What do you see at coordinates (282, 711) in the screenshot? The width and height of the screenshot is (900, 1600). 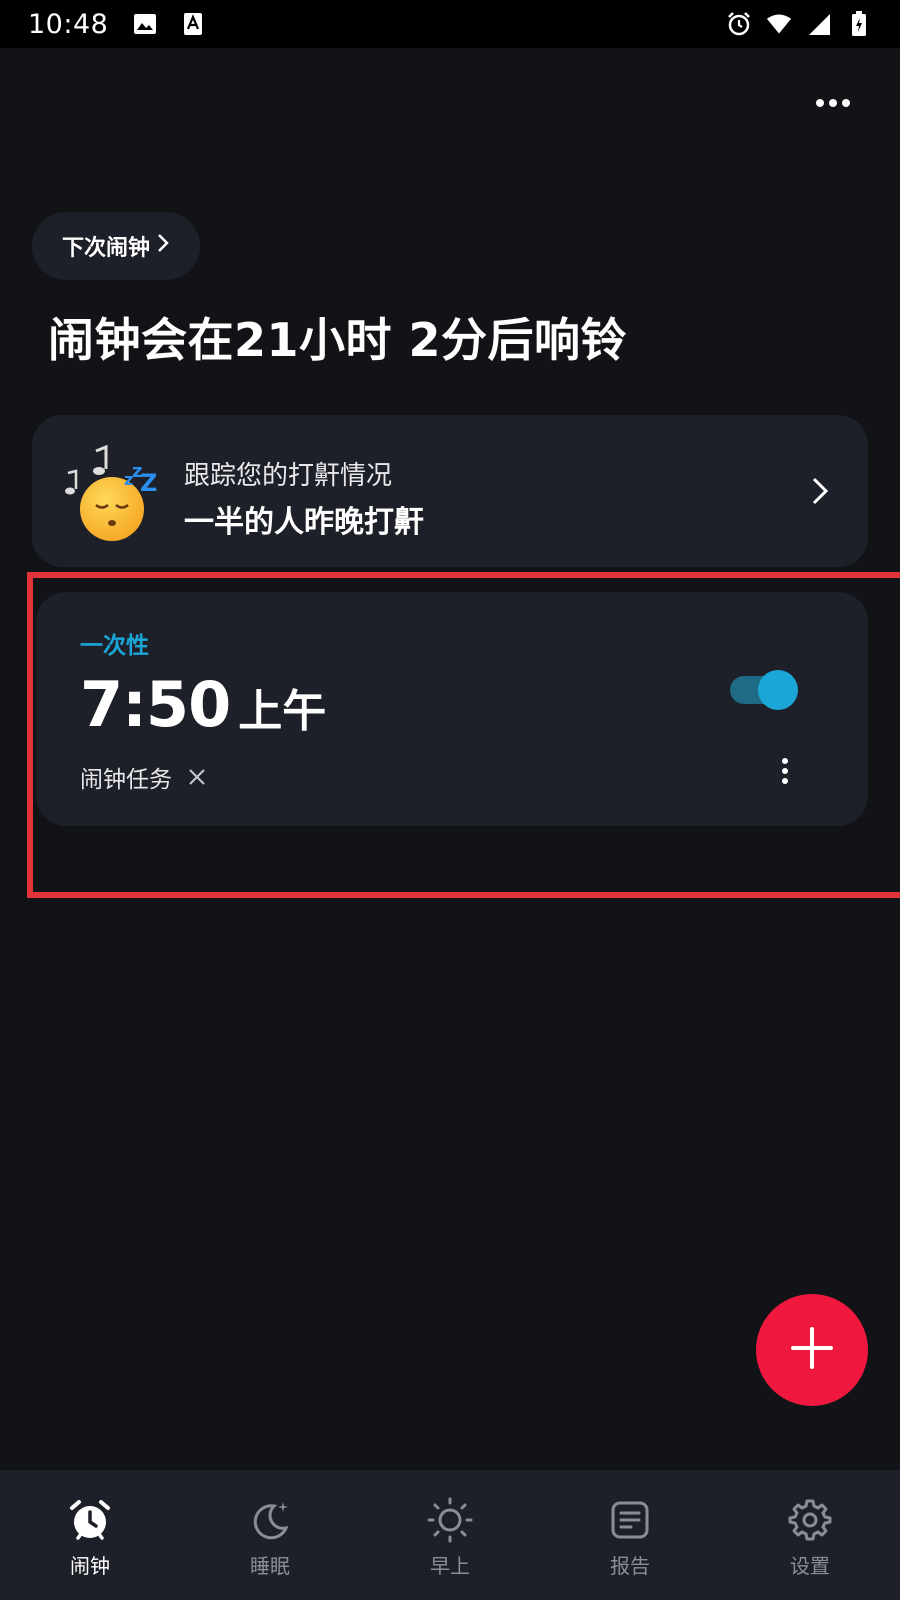 I see `alarm-ampm: 上午` at bounding box center [282, 711].